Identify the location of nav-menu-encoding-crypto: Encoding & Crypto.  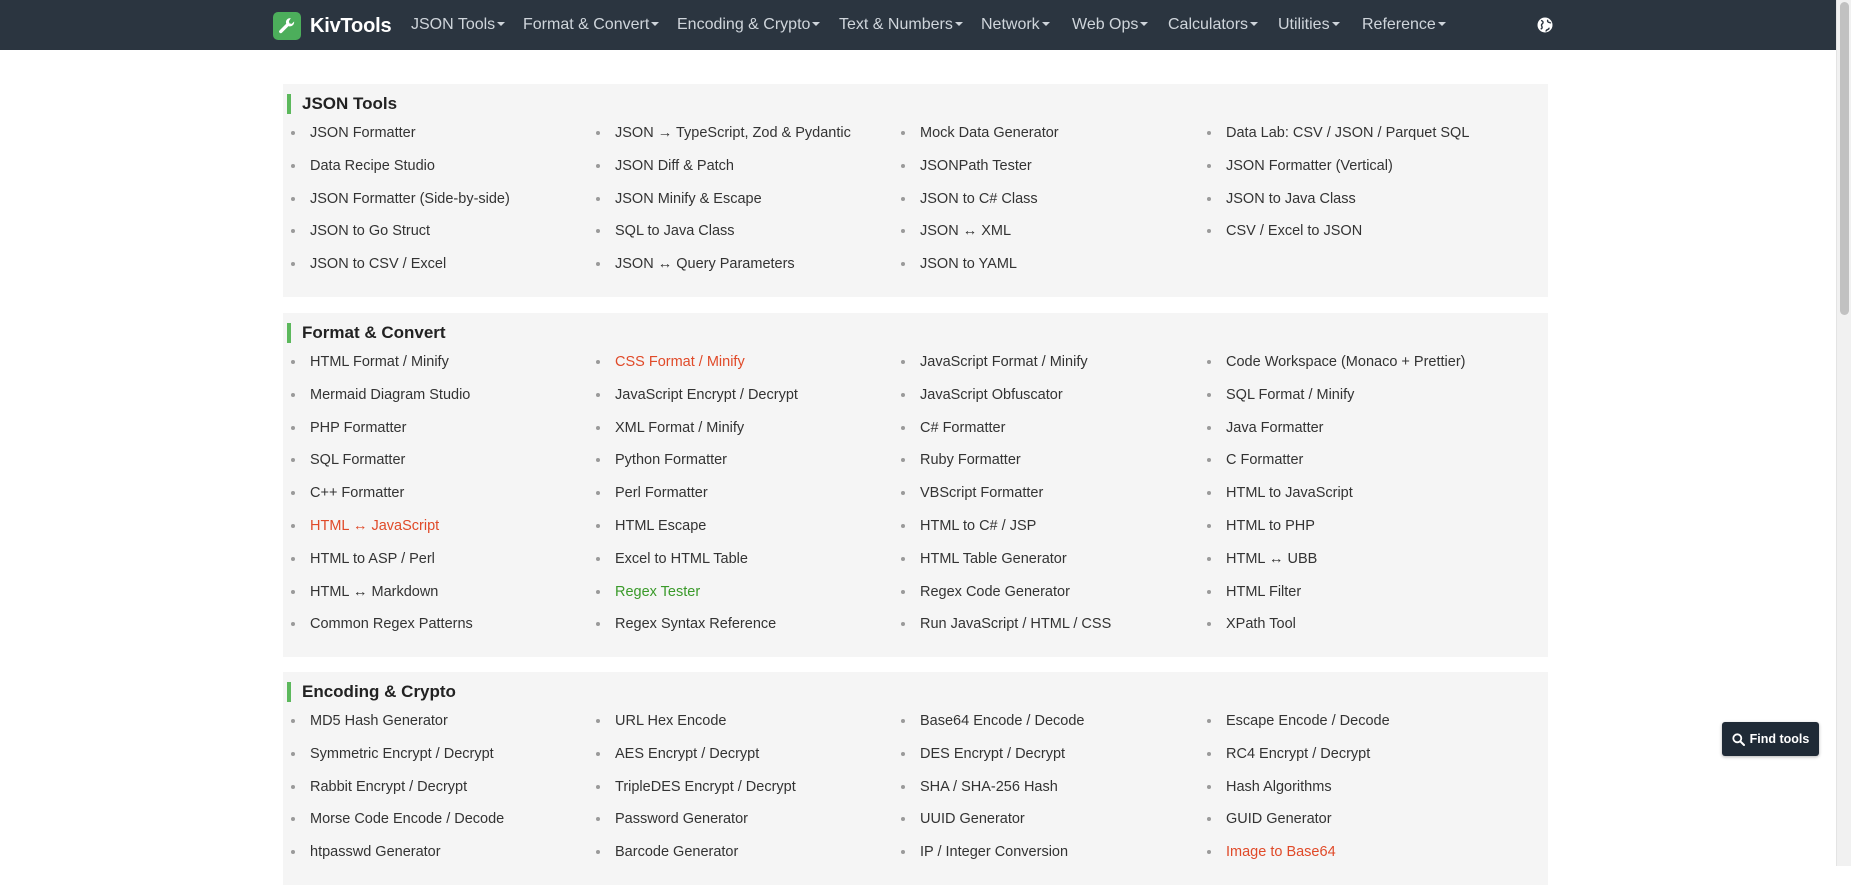
(749, 25).